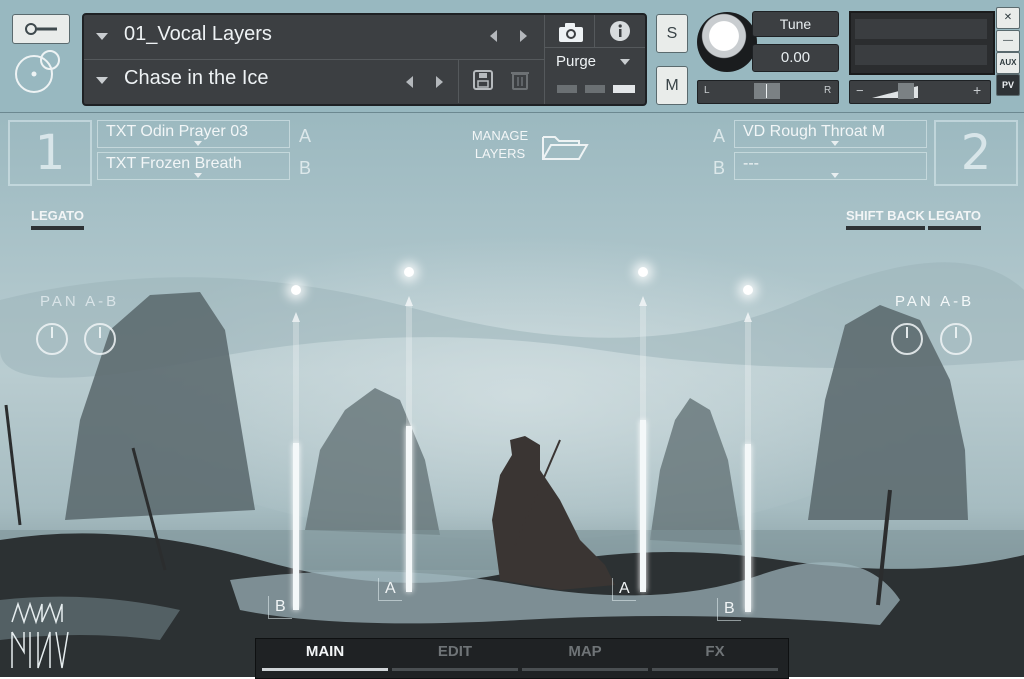 This screenshot has width=1024, height=679. Describe the element at coordinates (1008, 18) in the screenshot. I see `close-button: ✕` at that location.